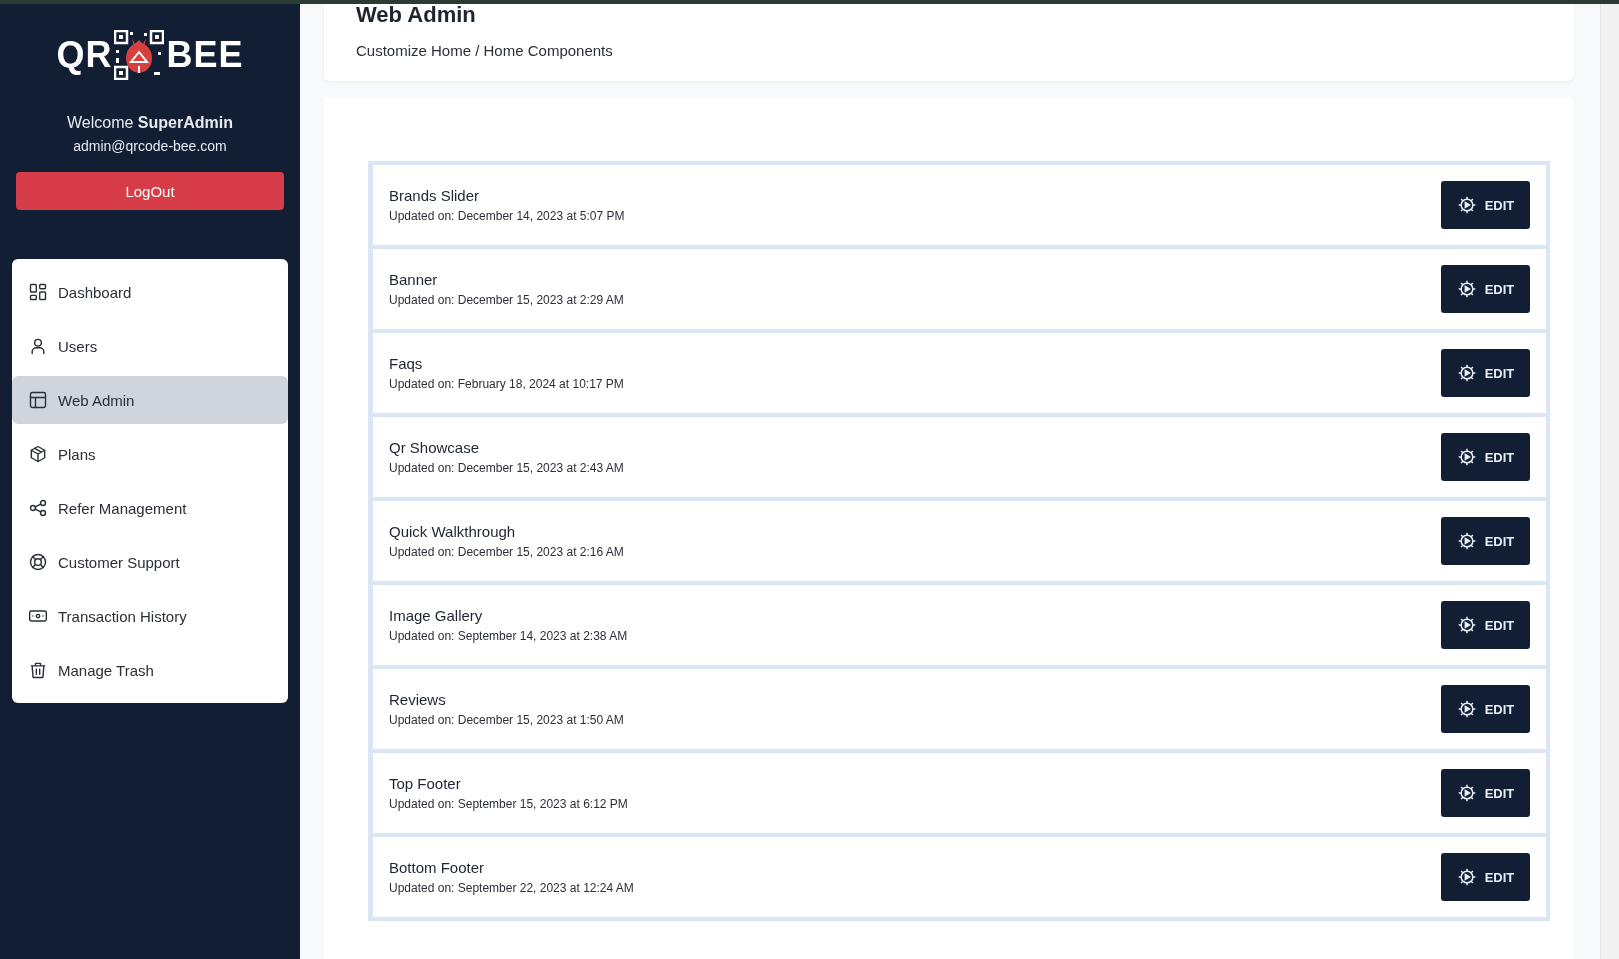 This screenshot has width=1619, height=959. Describe the element at coordinates (453, 531) in the screenshot. I see `component-name: Quick Walkthrough` at that location.